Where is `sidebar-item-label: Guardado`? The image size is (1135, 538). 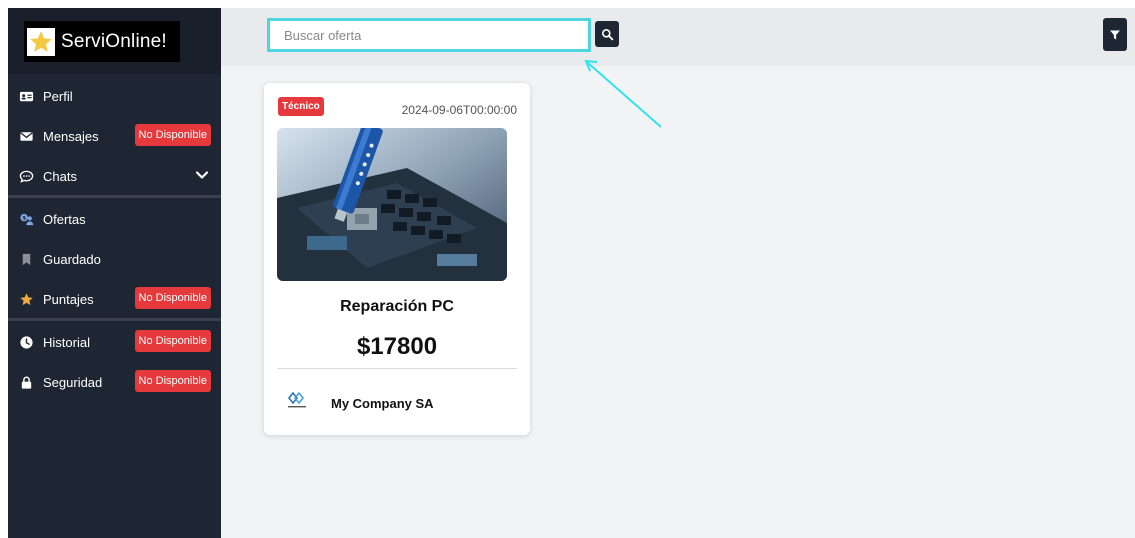
sidebar-item-label: Guardado is located at coordinates (72, 259).